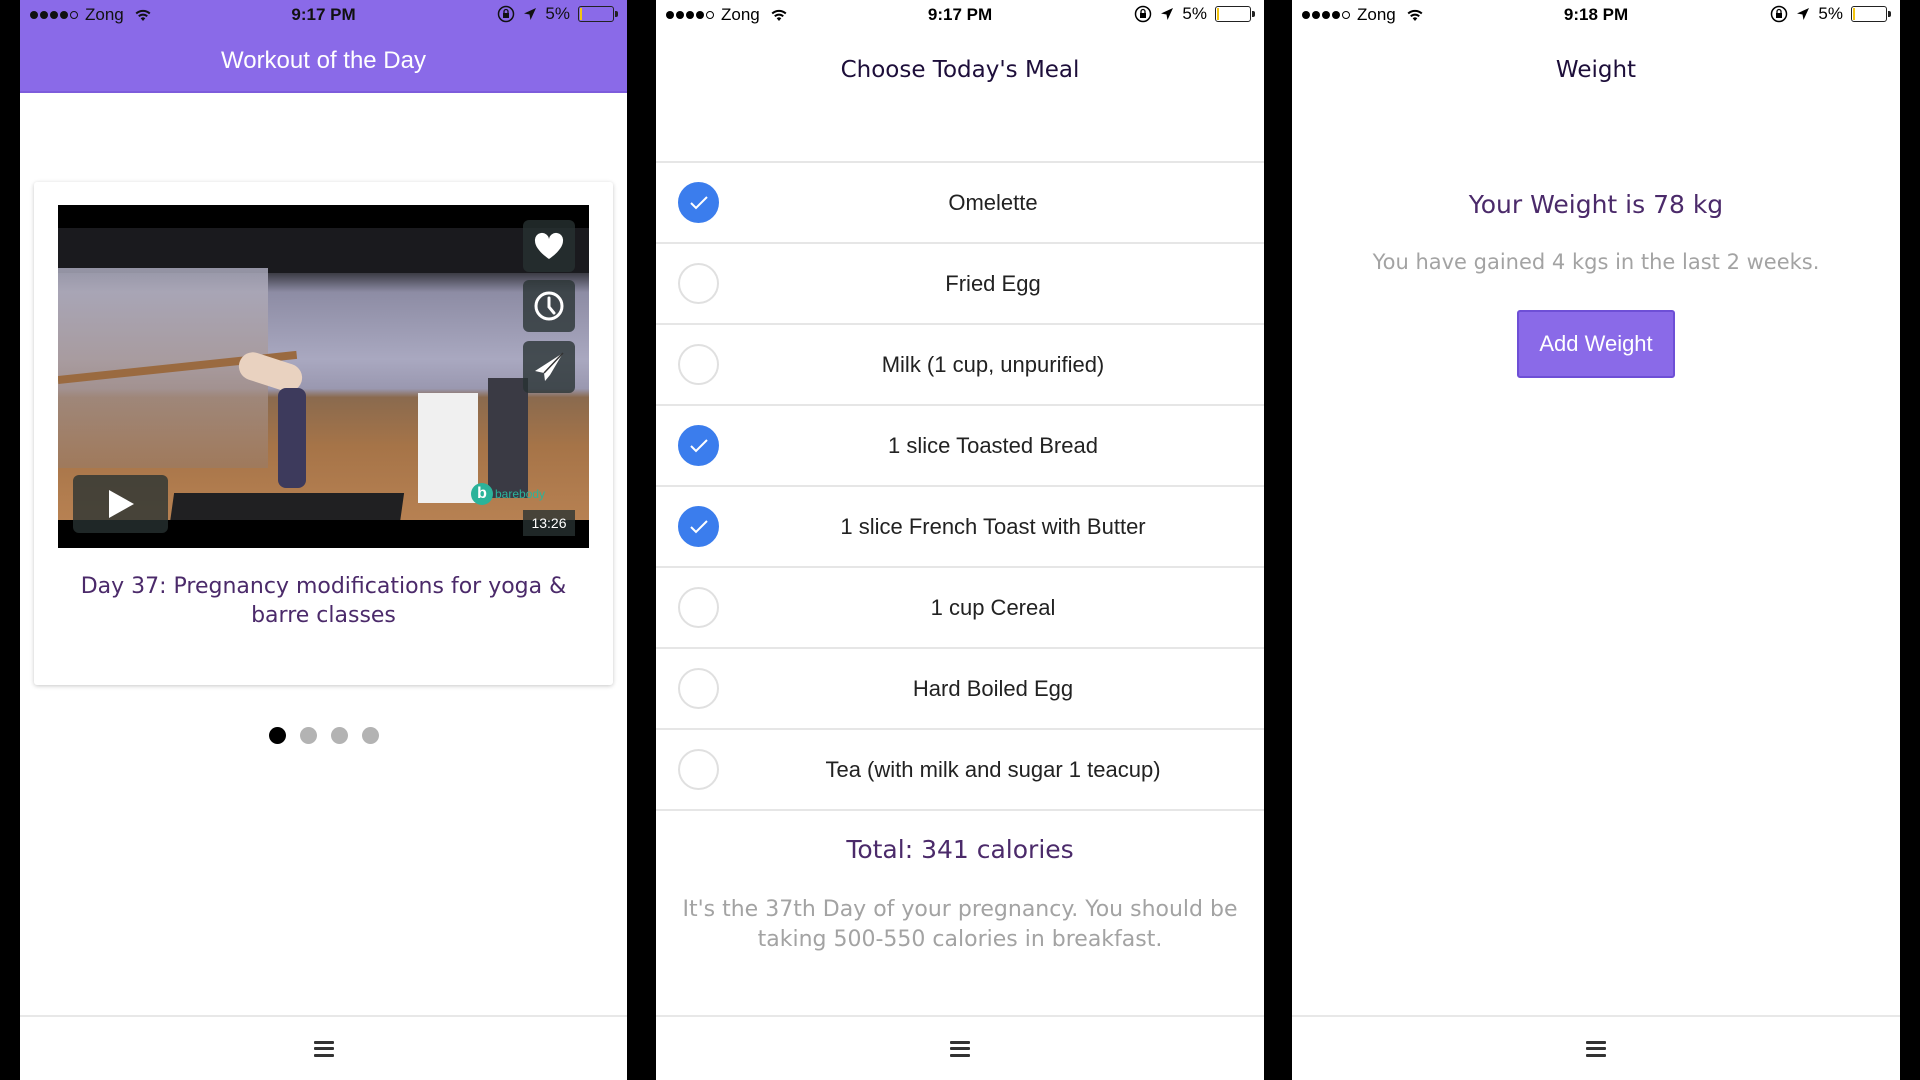 The width and height of the screenshot is (1920, 1080). I want to click on meal-label: Fried Egg, so click(993, 283).